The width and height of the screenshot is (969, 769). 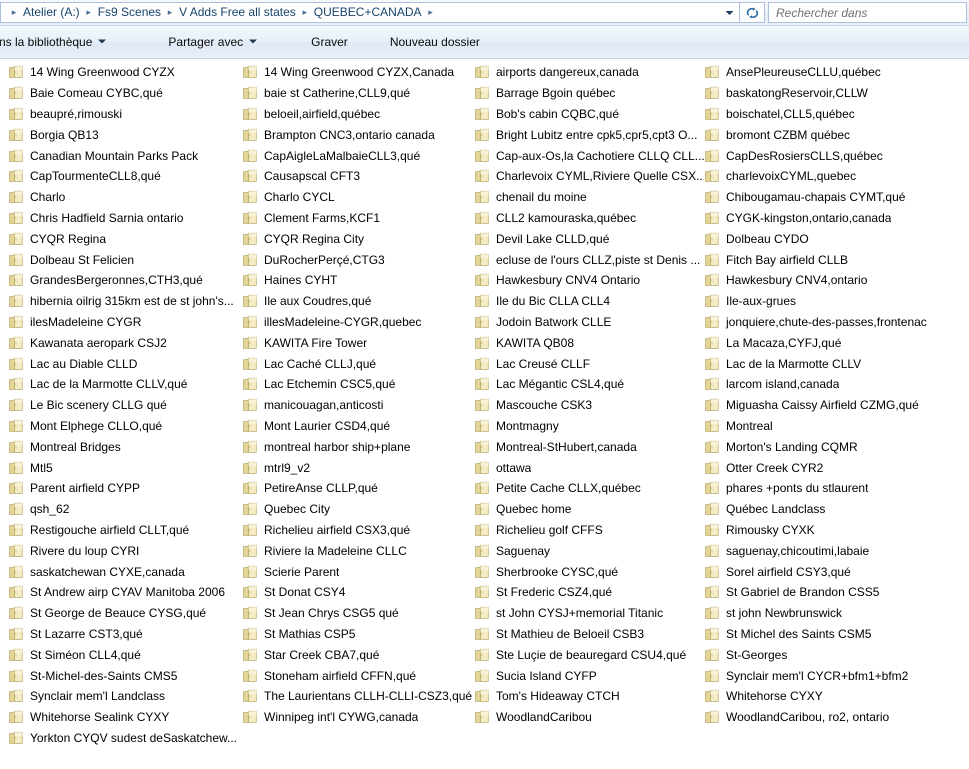 What do you see at coordinates (587, 72) in the screenshot?
I see `folder-item: airports dangereux,canada` at bounding box center [587, 72].